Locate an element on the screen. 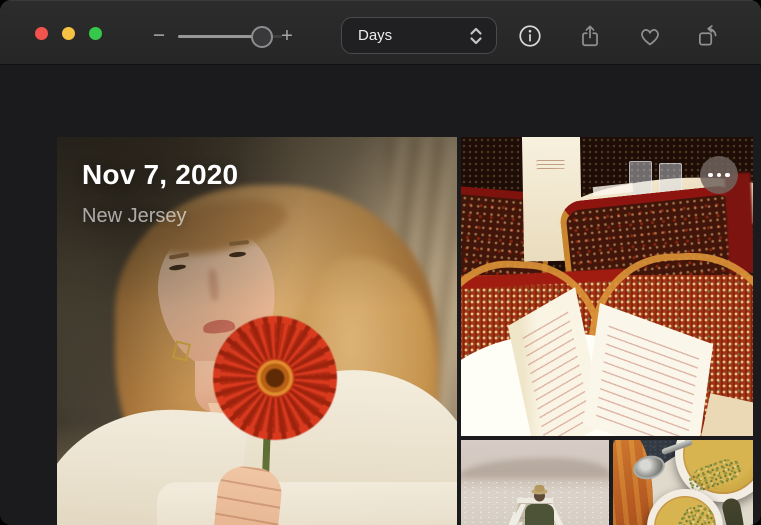 The height and width of the screenshot is (525, 761). zoom-slider-fill is located at coordinates (220, 36).